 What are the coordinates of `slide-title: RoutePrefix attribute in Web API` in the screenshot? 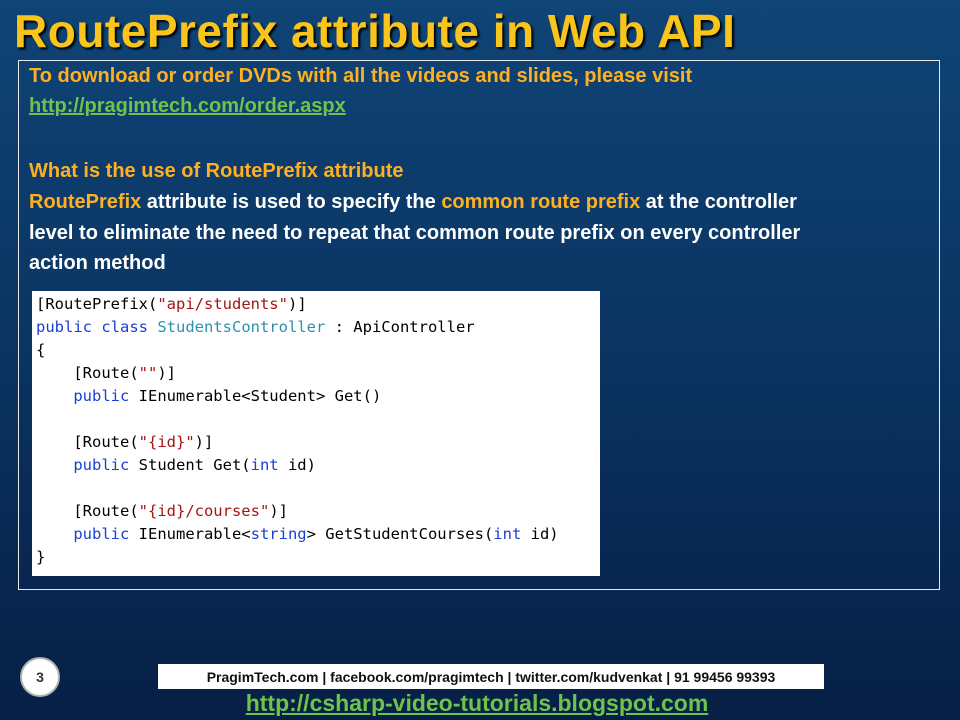 It's located at (375, 31).